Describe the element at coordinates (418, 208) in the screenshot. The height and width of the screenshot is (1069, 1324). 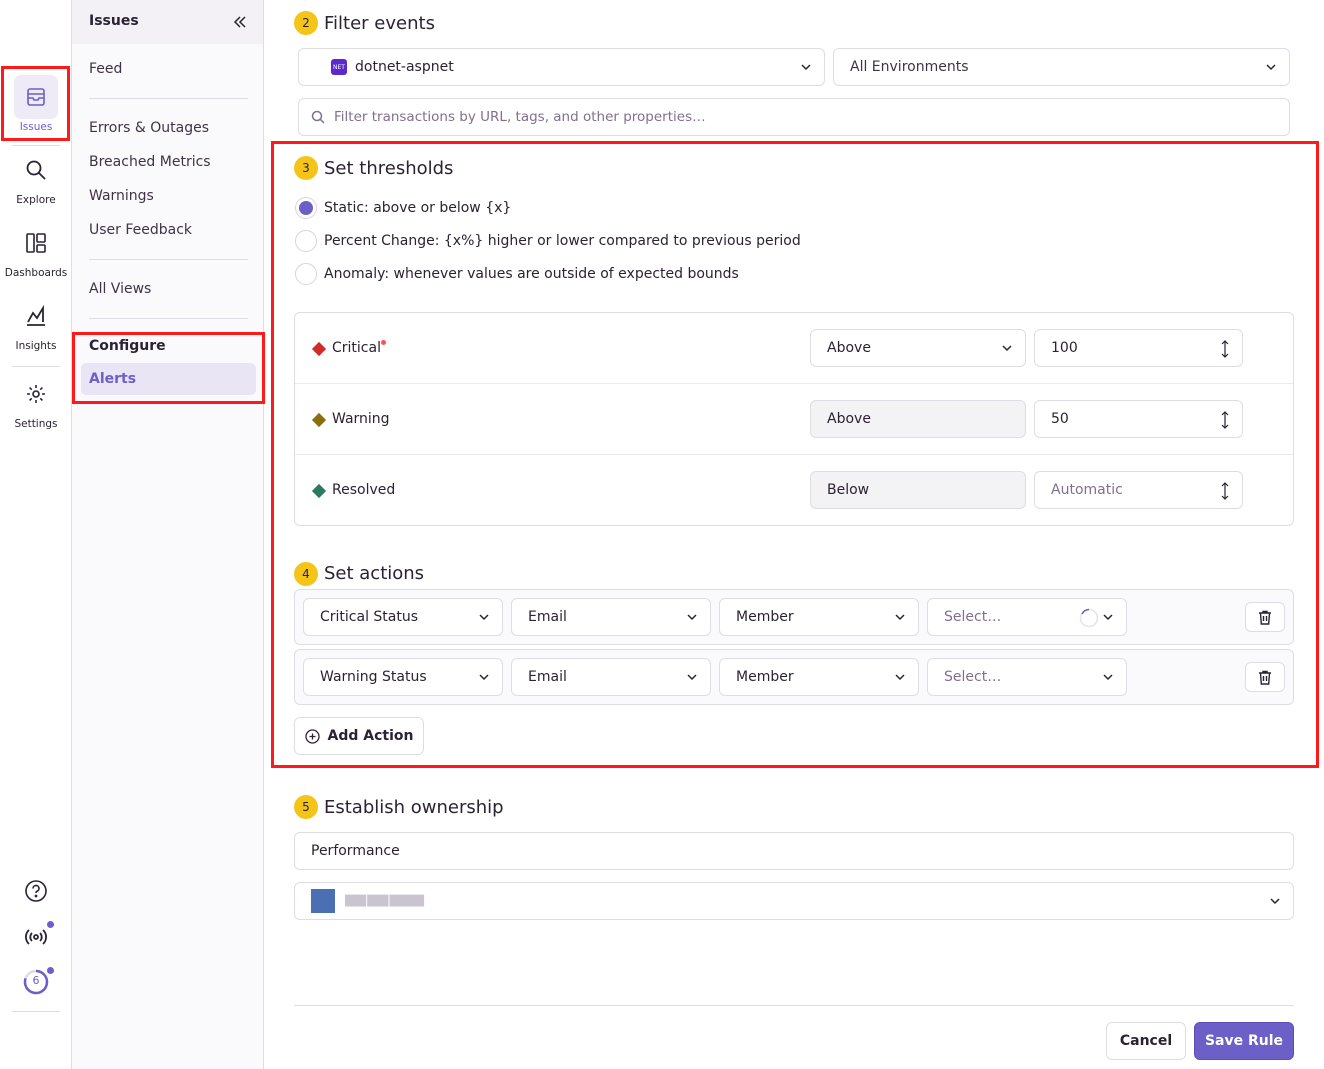
I see `radio-static-label: Static: above or below {x}` at that location.